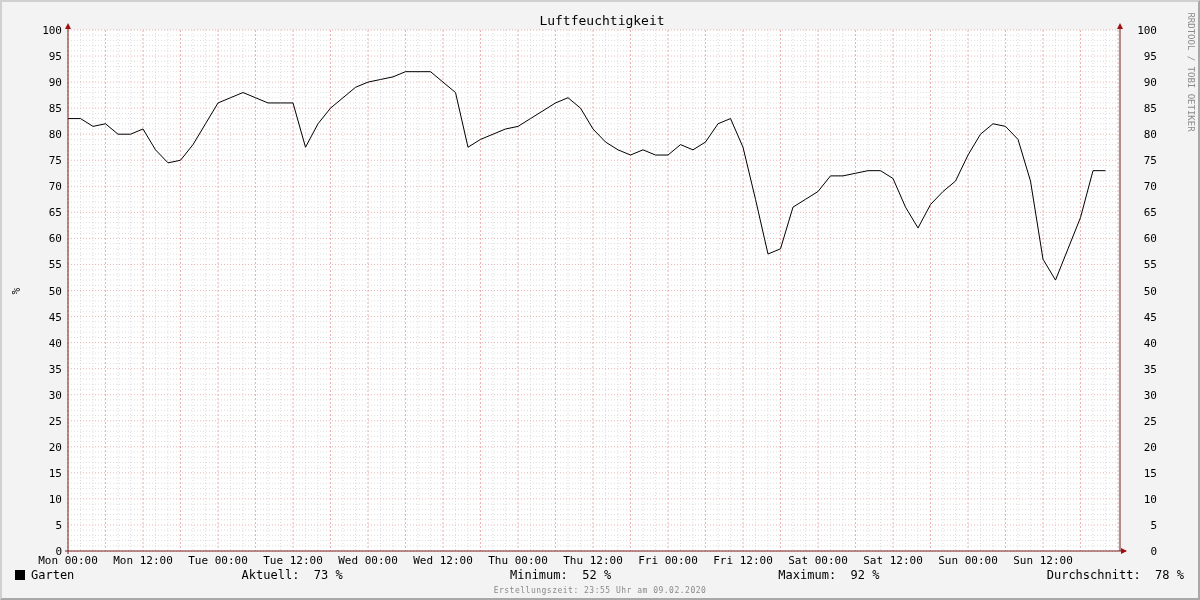 Image resolution: width=1200 pixels, height=600 pixels. What do you see at coordinates (53, 575) in the screenshot?
I see `legend-label: Garten` at bounding box center [53, 575].